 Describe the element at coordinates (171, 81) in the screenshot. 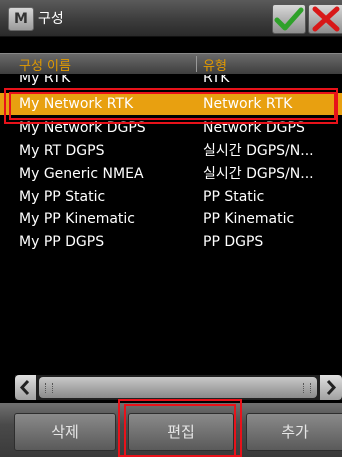

I see `list-item: My RTK RTK` at that location.